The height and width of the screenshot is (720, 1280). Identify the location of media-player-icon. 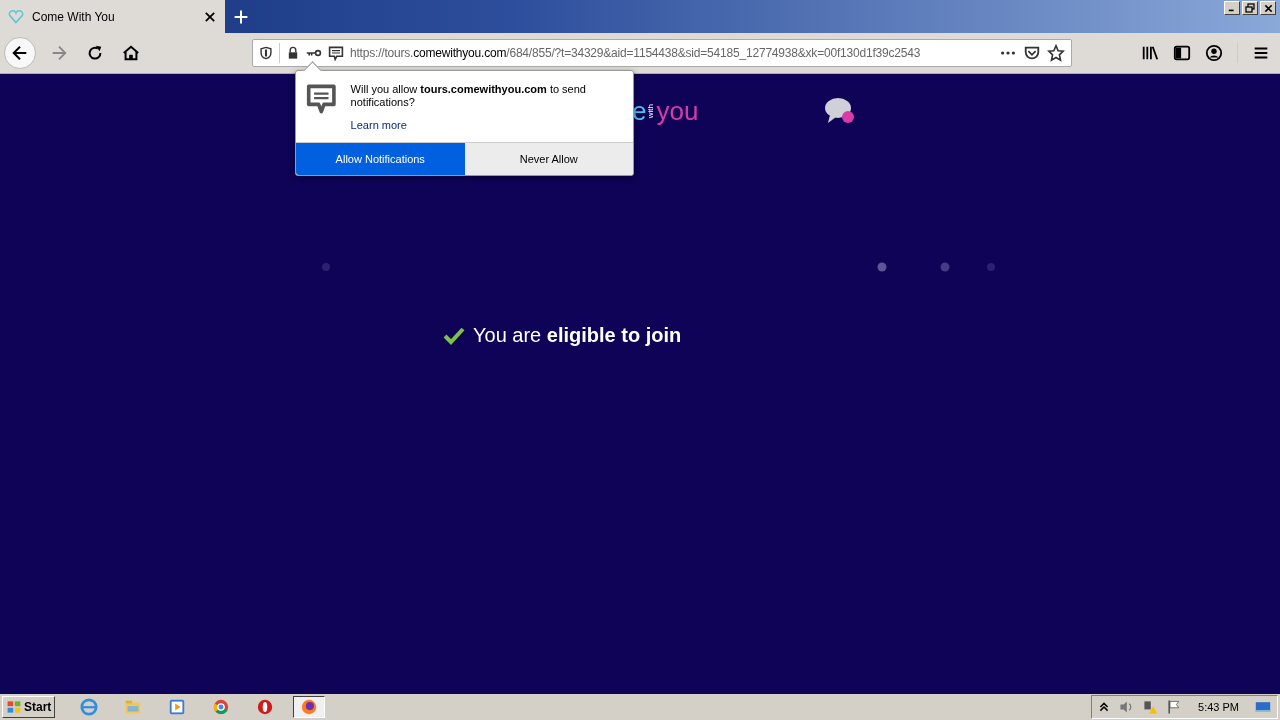
(177, 707).